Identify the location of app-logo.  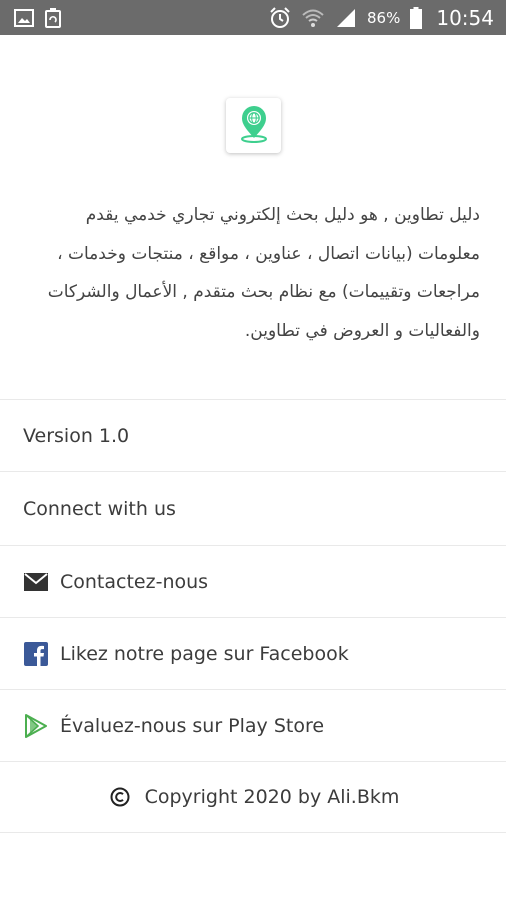
(253, 125).